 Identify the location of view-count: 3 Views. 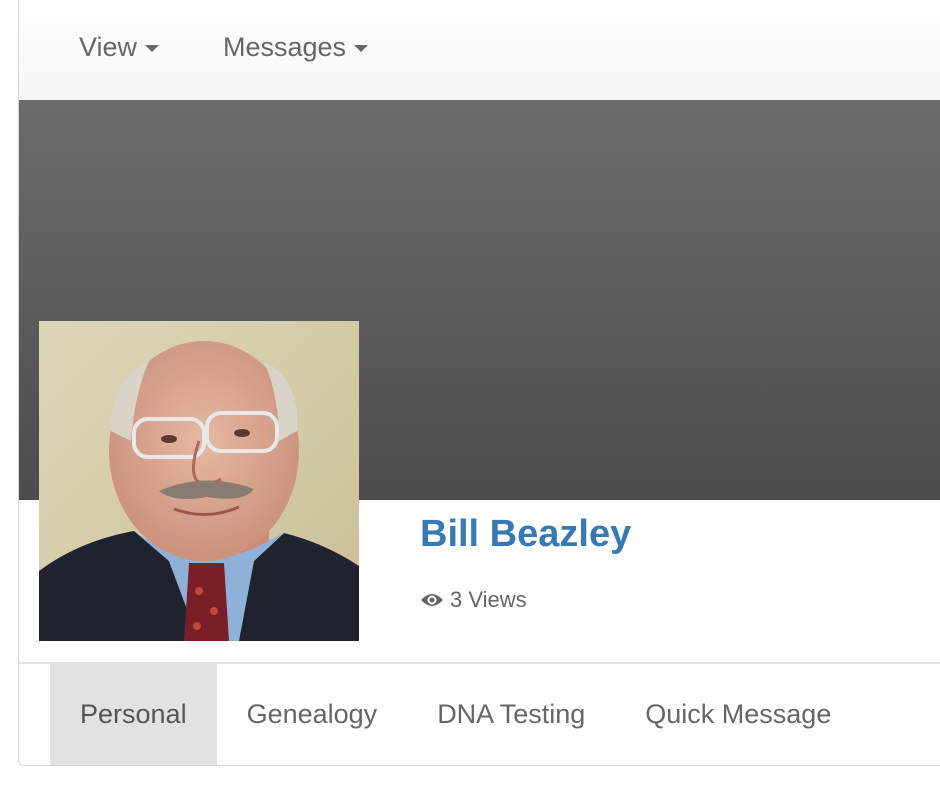
(473, 600).